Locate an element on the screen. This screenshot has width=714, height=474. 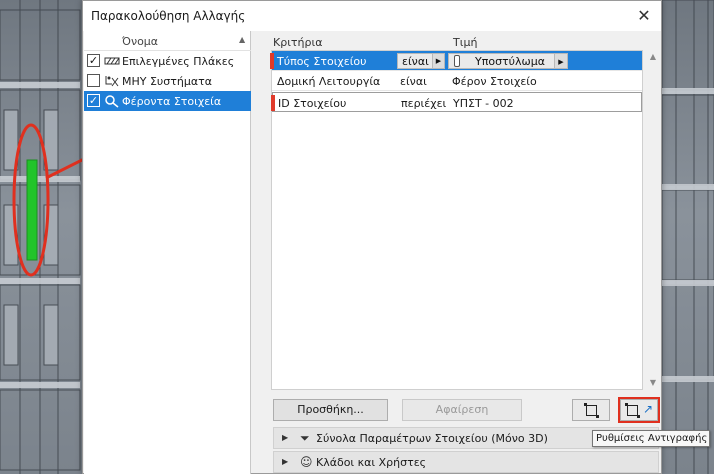
panel-label: Κλάδοι και Χρήστες is located at coordinates (371, 462).